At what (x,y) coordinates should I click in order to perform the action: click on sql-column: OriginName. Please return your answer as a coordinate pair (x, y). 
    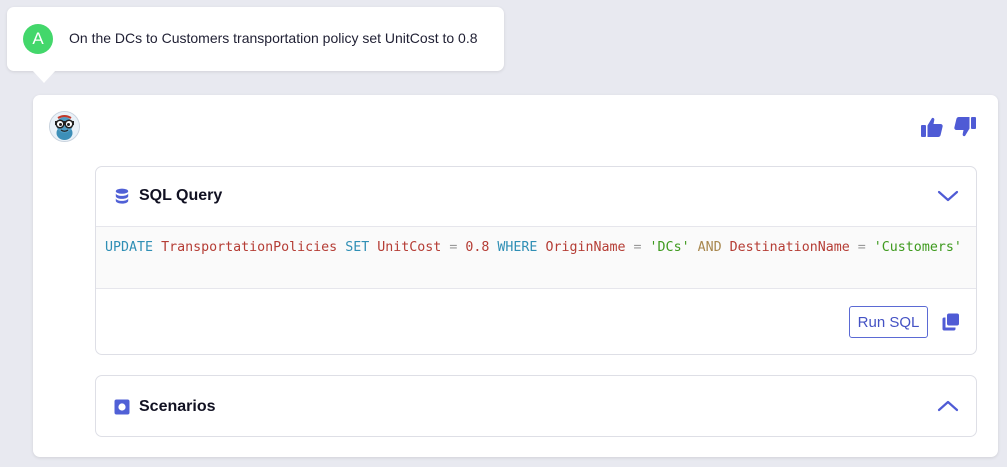
    Looking at the image, I should click on (585, 247).